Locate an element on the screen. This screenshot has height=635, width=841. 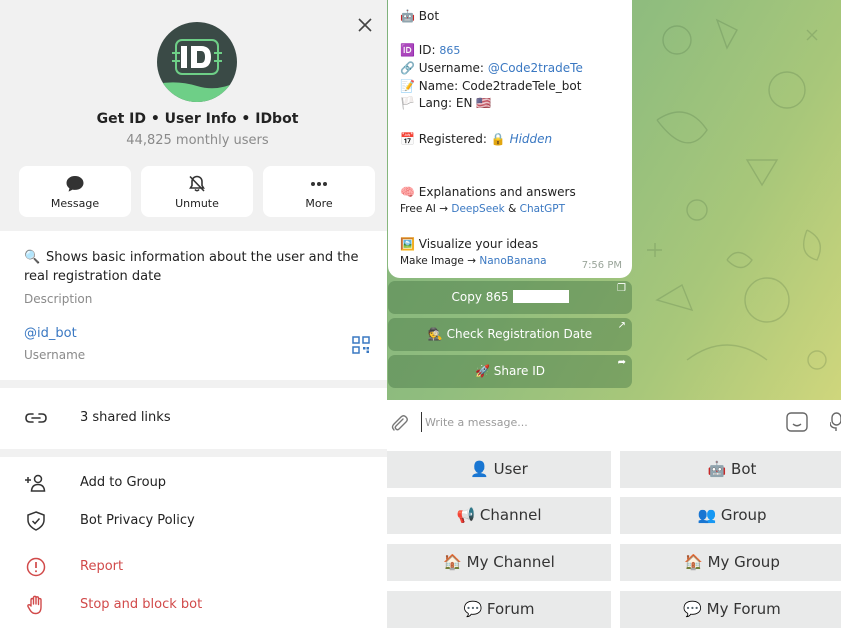
qr-code-button is located at coordinates (361, 345).